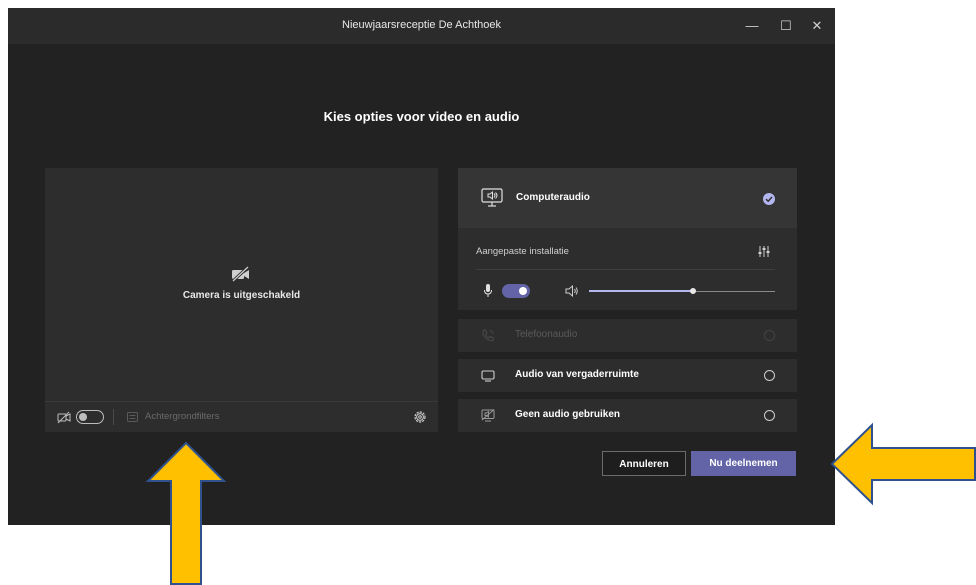 This screenshot has width=976, height=585. Describe the element at coordinates (553, 197) in the screenshot. I see `computer-audio-label: Computeraudio` at that location.